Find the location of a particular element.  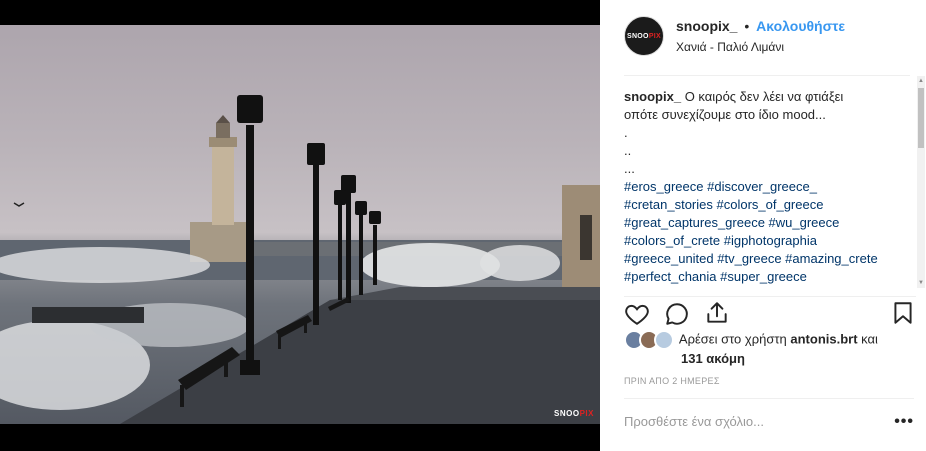

username-row: snoopix_ • Ακολουθήστε is located at coordinates (760, 26).